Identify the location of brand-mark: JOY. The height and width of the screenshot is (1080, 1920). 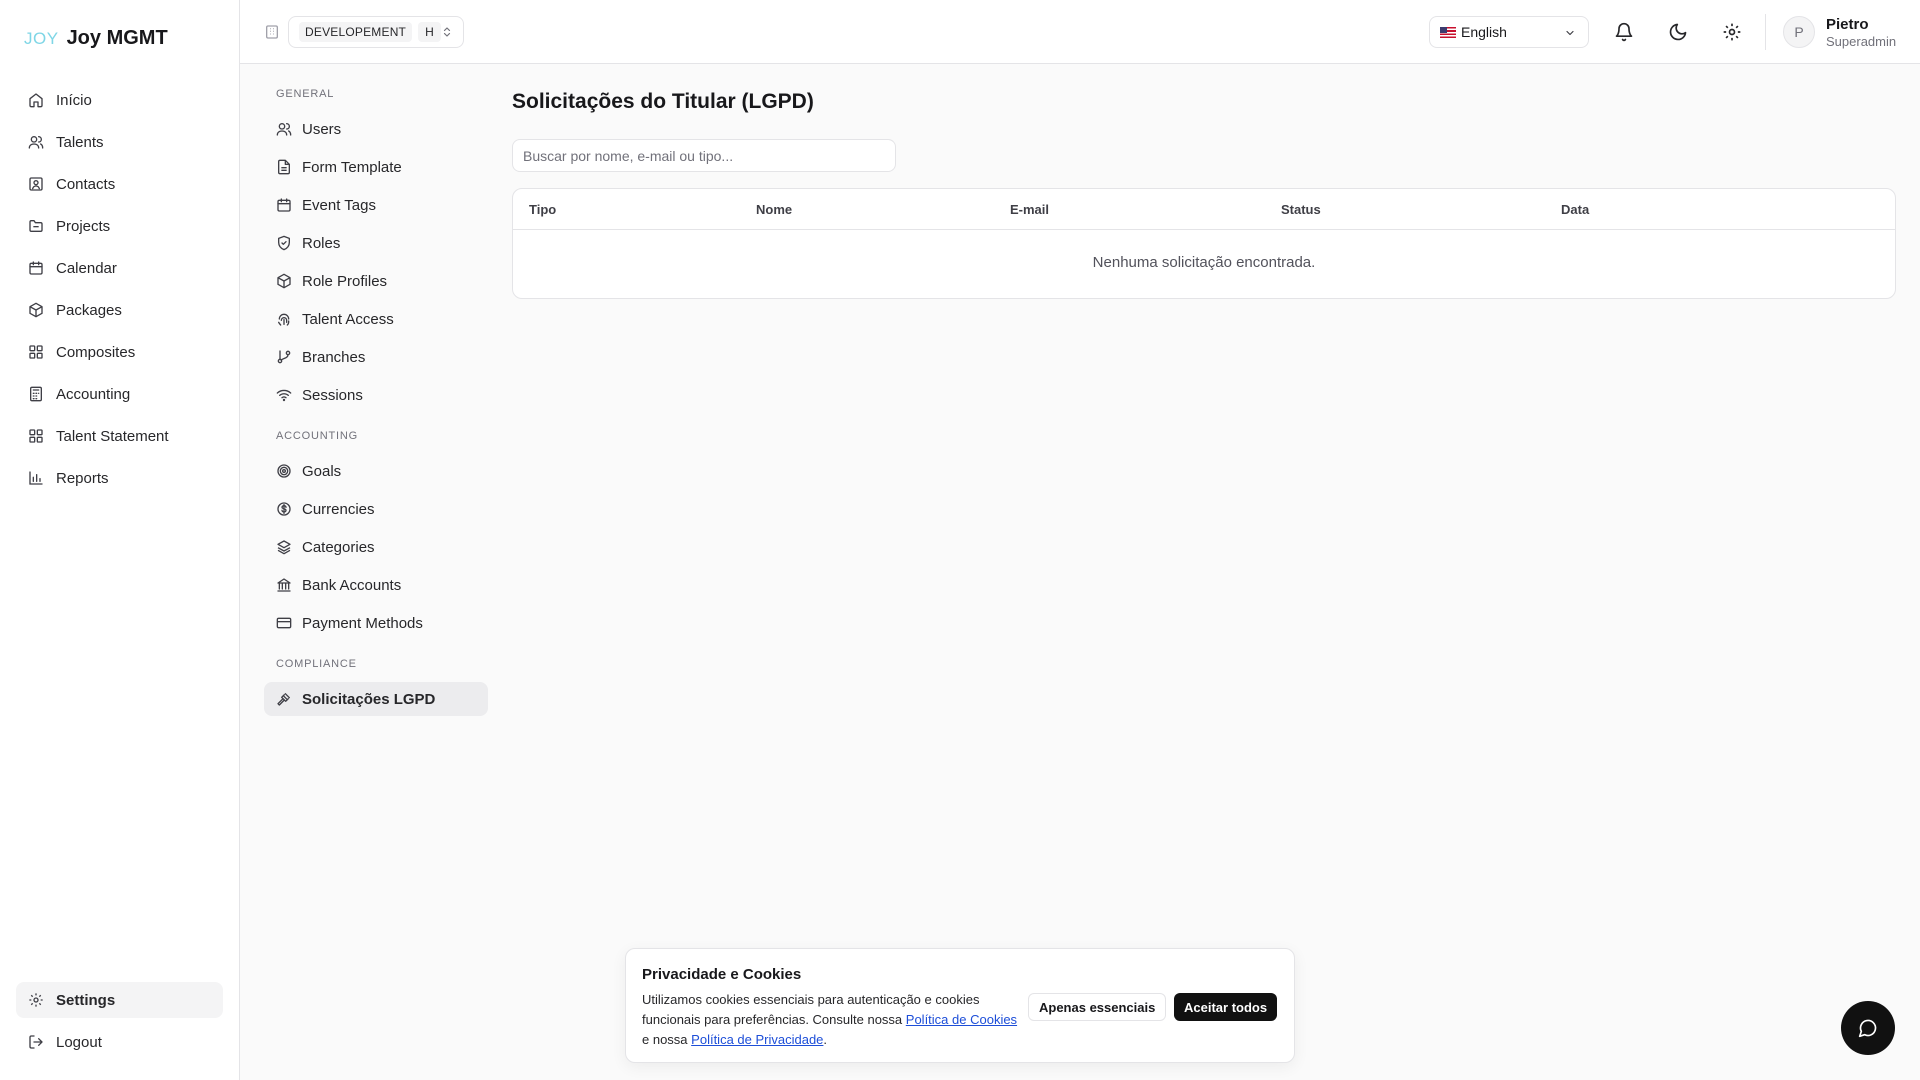
(41, 38).